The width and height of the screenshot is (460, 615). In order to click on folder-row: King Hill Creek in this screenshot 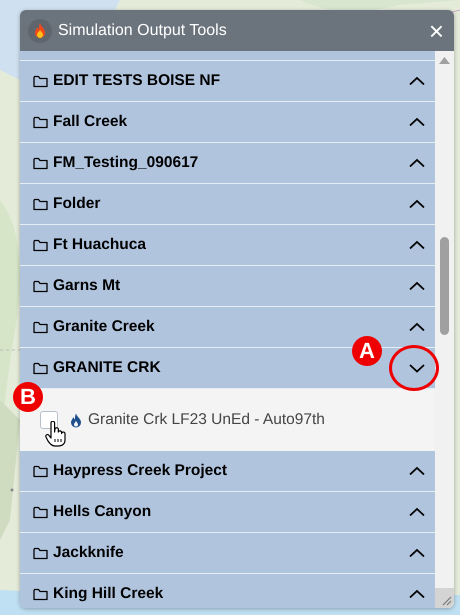, I will do `click(227, 591)`.